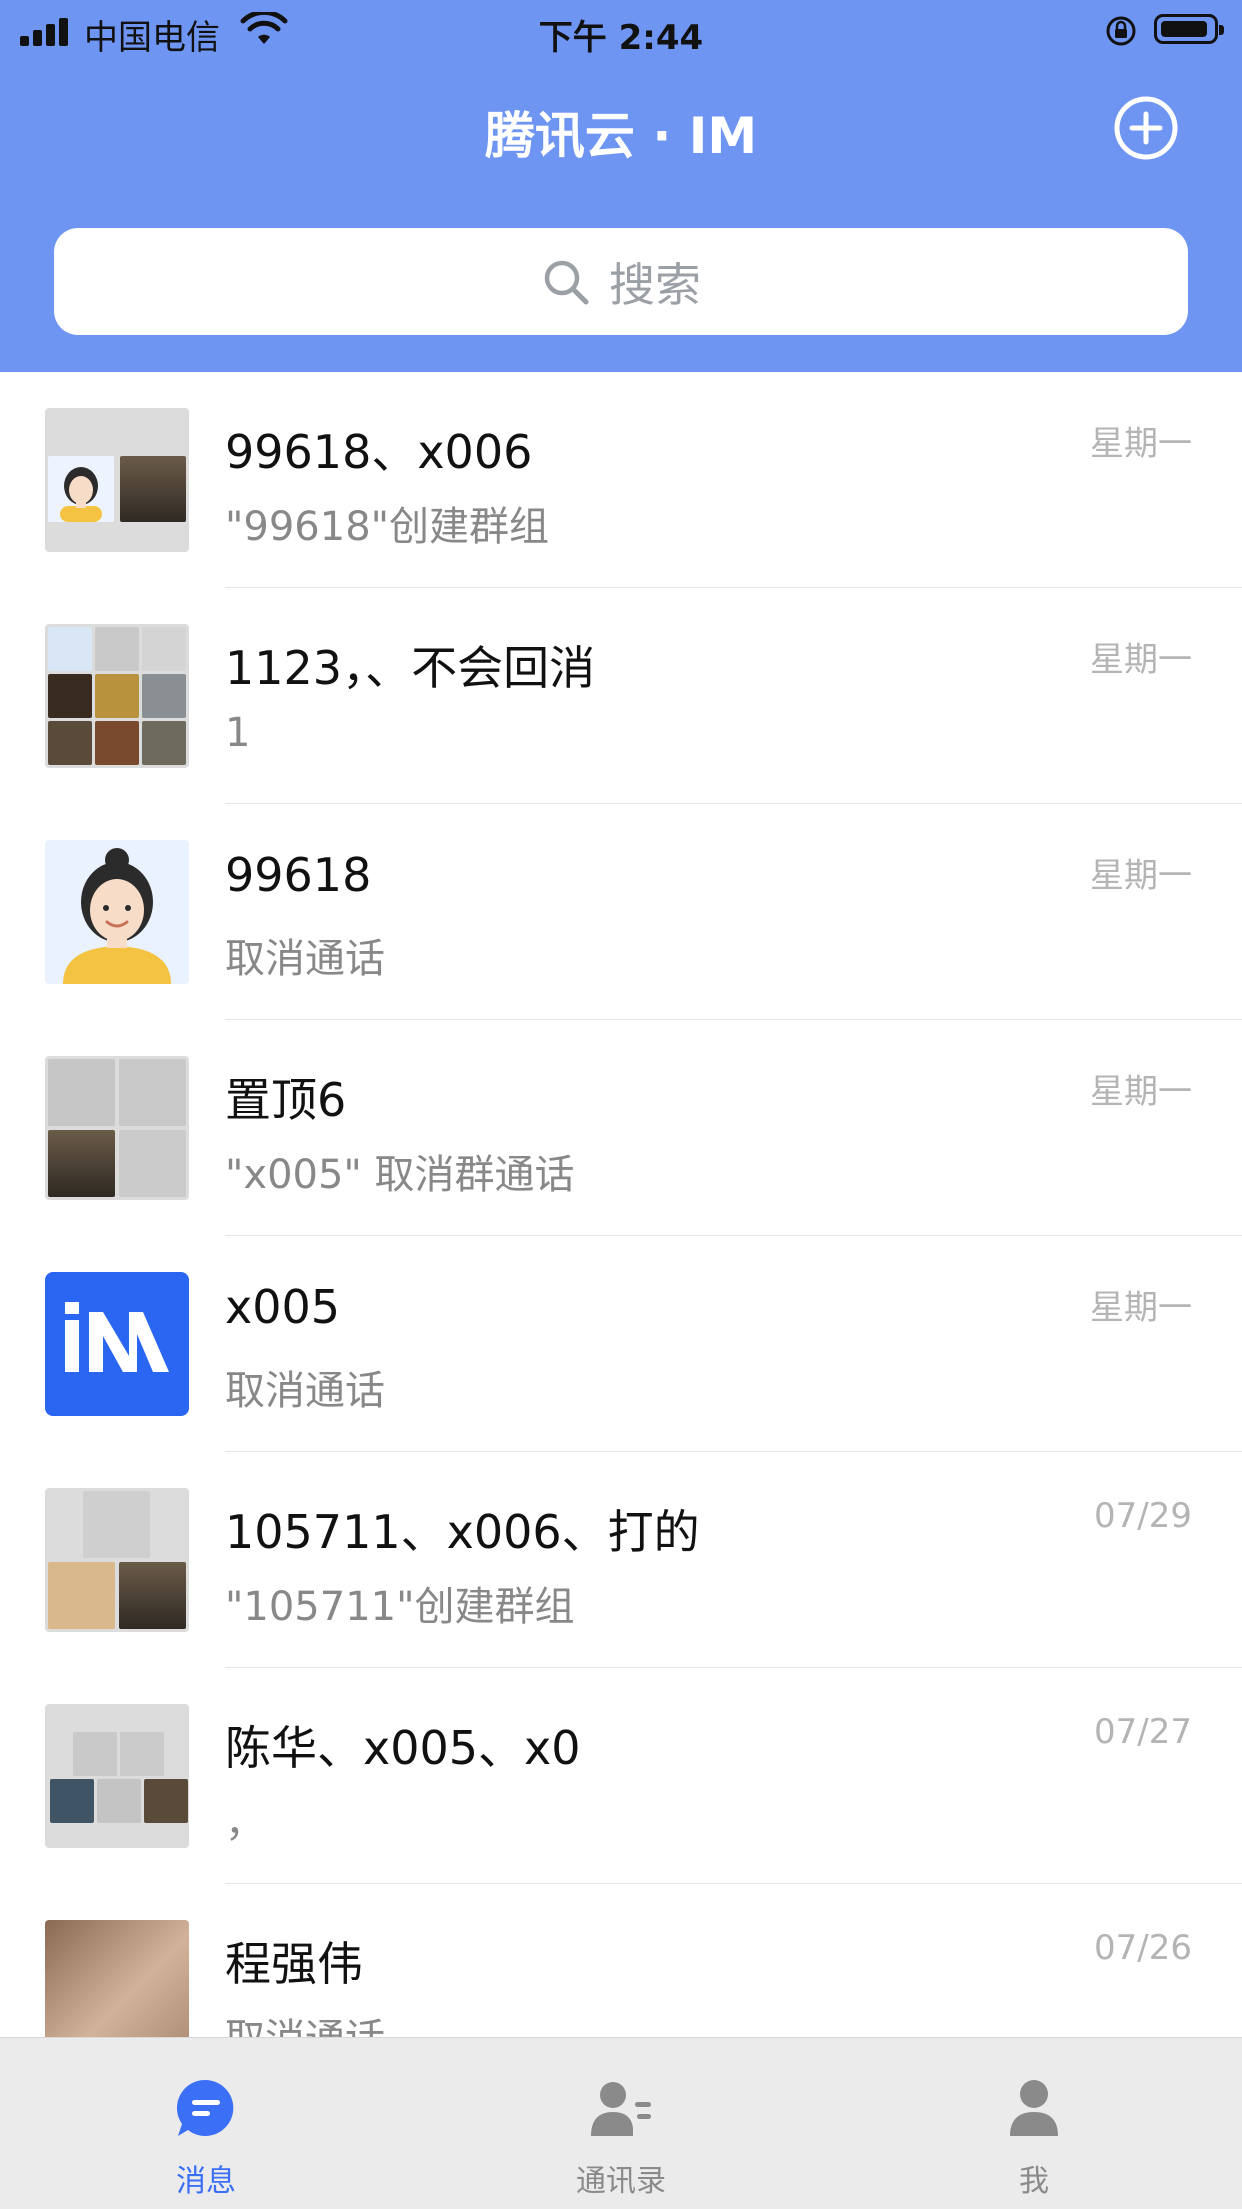  Describe the element at coordinates (410, 668) in the screenshot. I see `conversation-name: 1123，、不会回消` at that location.